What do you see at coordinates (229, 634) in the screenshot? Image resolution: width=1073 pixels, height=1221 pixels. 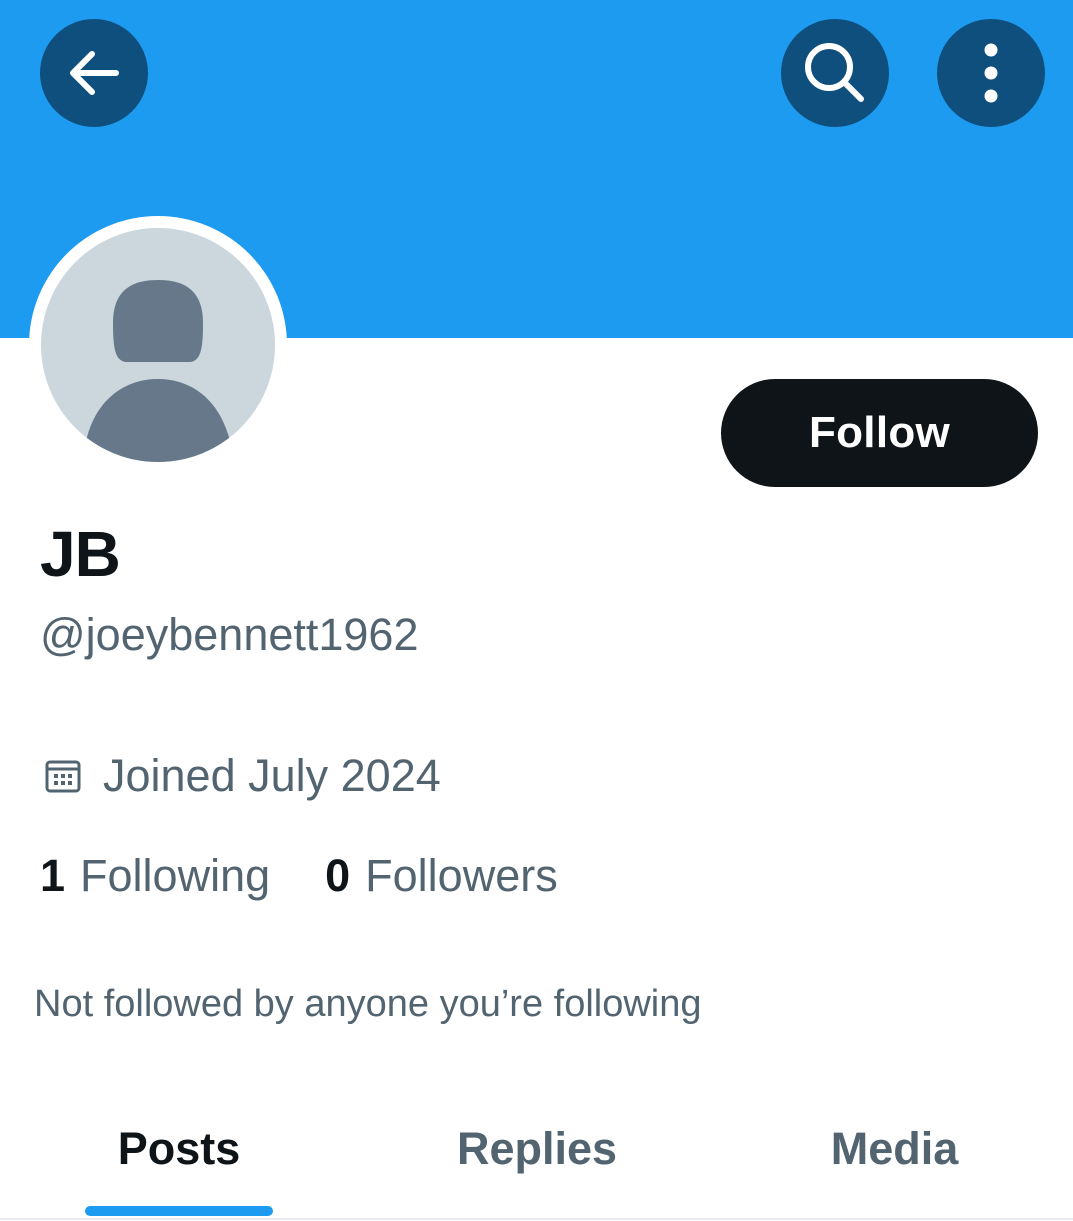 I see `user-handle: @joeybennett1962` at bounding box center [229, 634].